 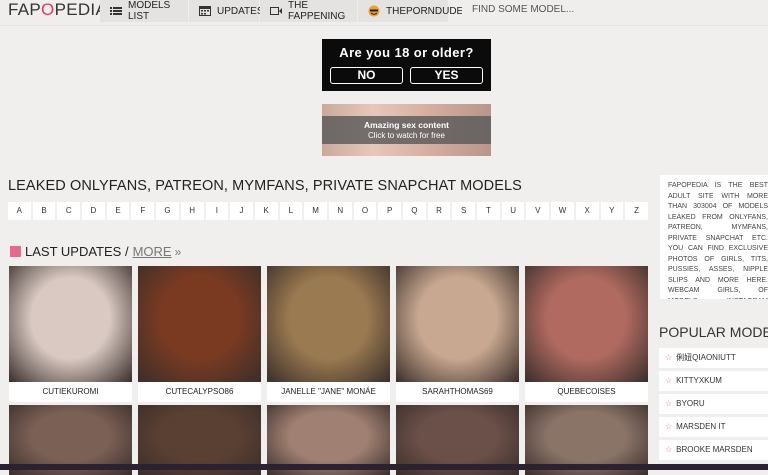 I want to click on letter-p: P, so click(x=389, y=211).